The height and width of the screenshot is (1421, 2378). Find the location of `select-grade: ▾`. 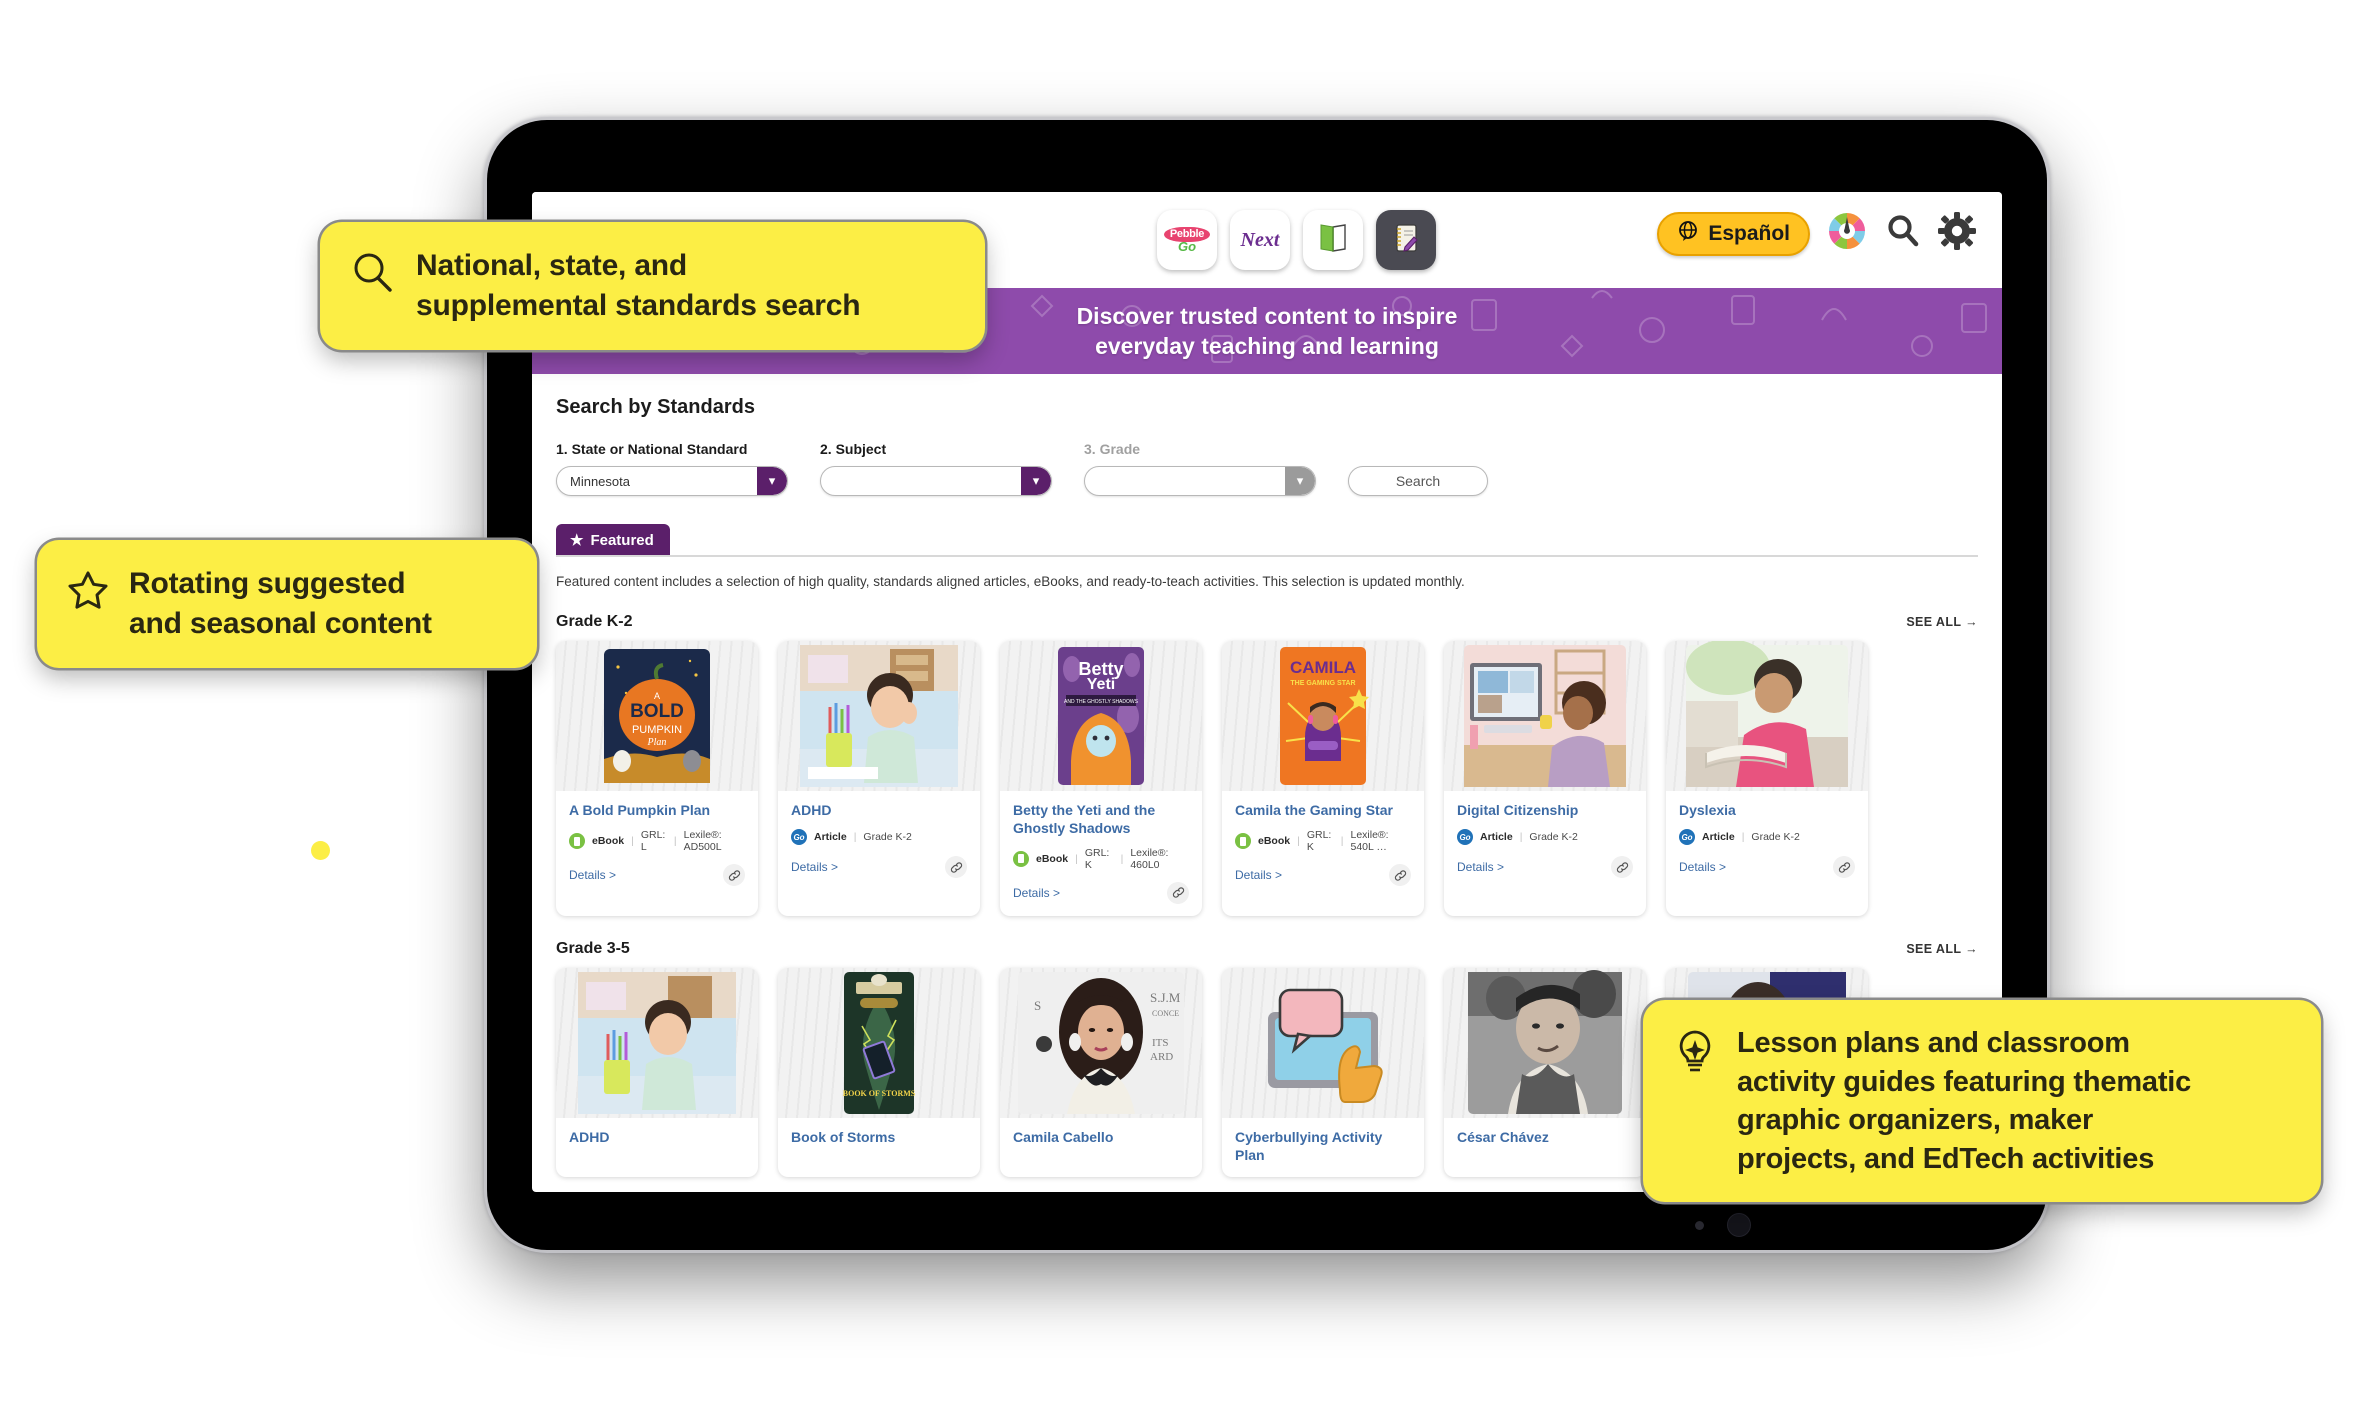

select-grade: ▾ is located at coordinates (1200, 481).